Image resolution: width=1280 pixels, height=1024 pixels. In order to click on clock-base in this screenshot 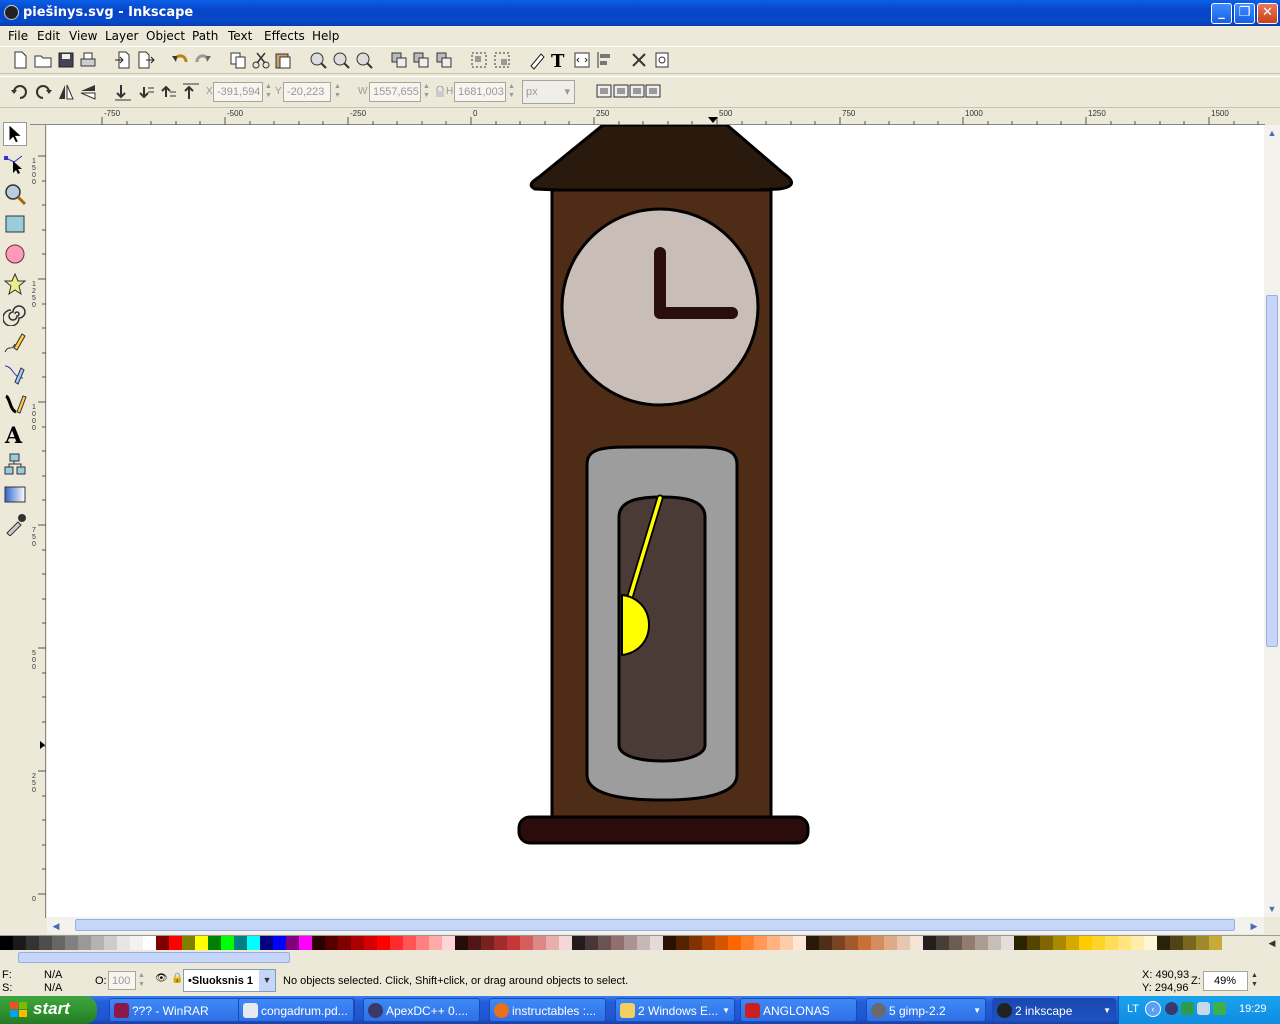, I will do `click(663, 830)`.